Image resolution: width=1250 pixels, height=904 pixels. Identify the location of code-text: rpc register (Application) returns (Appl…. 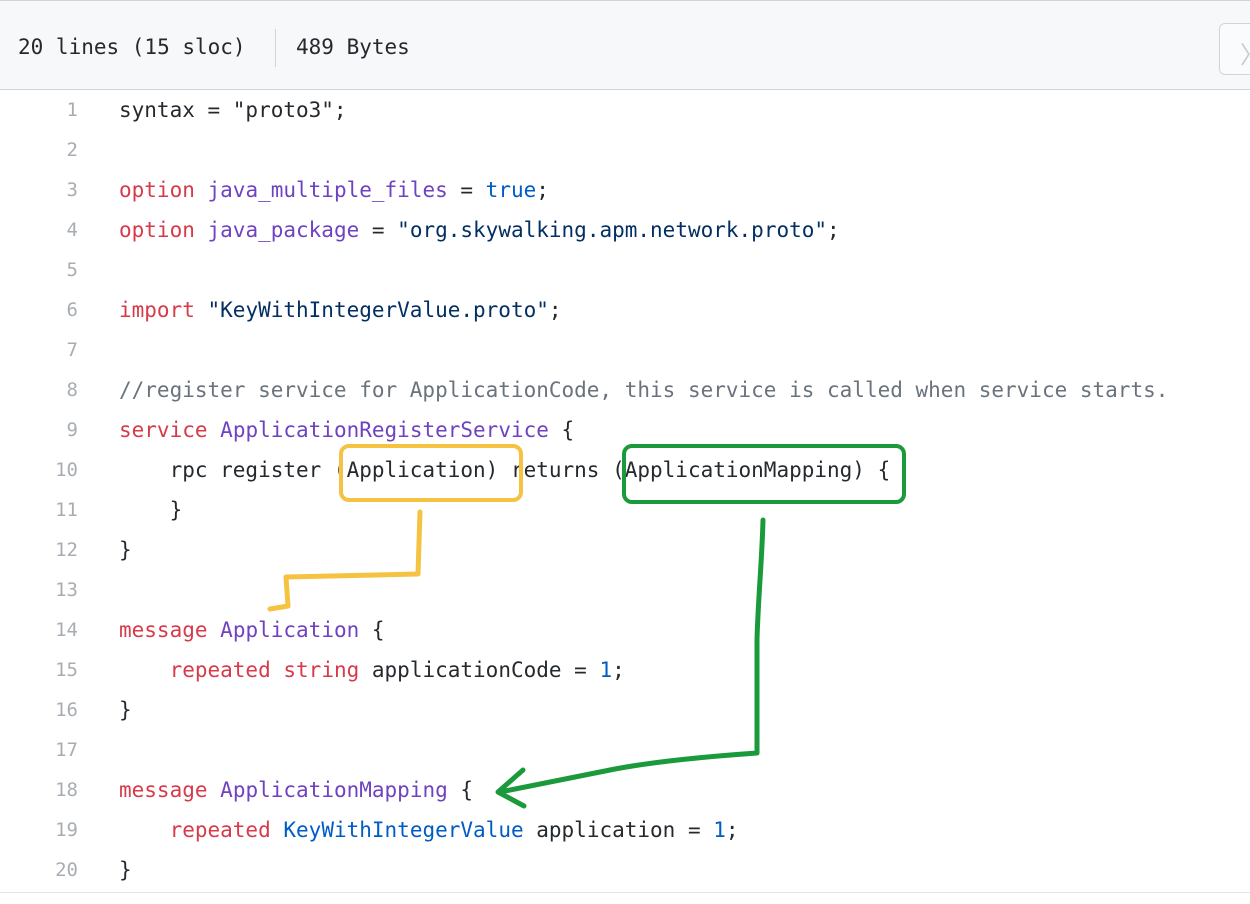
(505, 470).